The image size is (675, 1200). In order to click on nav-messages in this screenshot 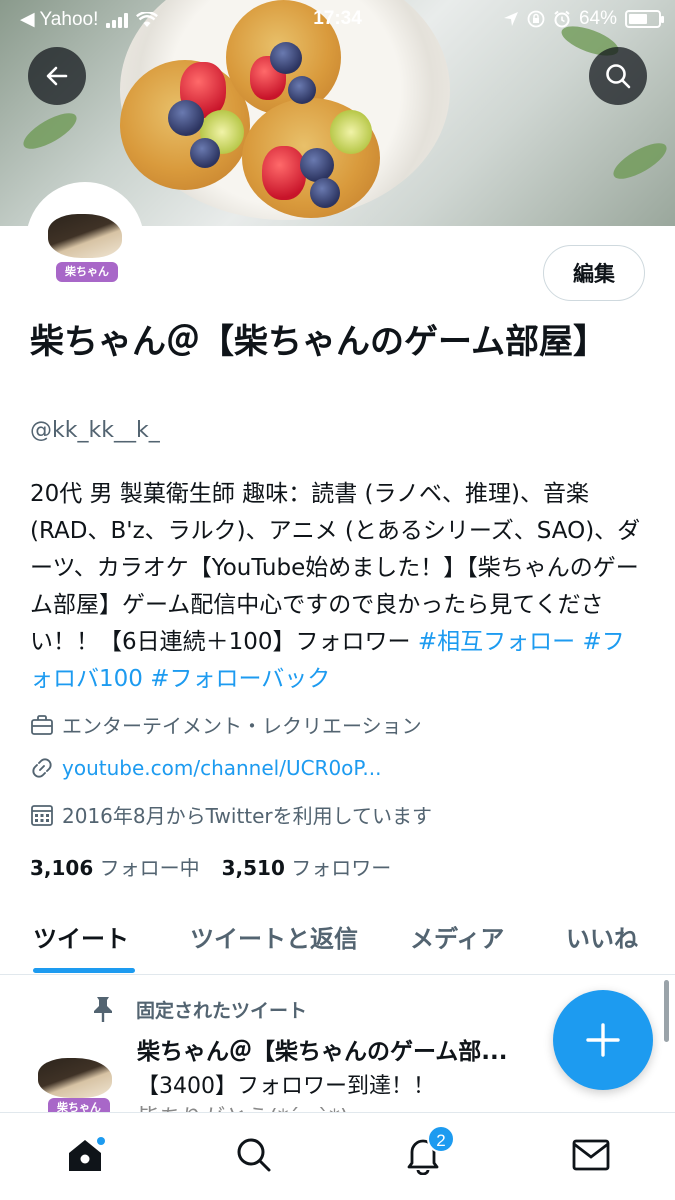, I will do `click(591, 1155)`.